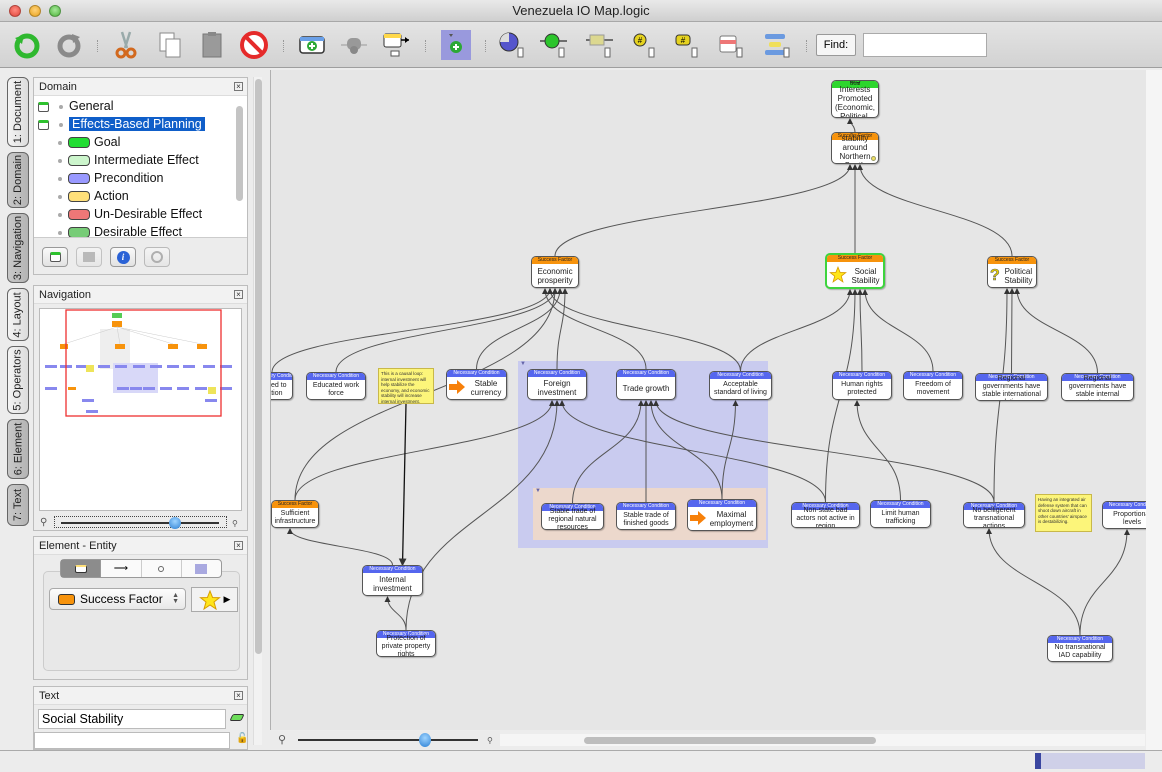 This screenshot has height=772, width=1162. What do you see at coordinates (15, 11) in the screenshot?
I see `close-window-button` at bounding box center [15, 11].